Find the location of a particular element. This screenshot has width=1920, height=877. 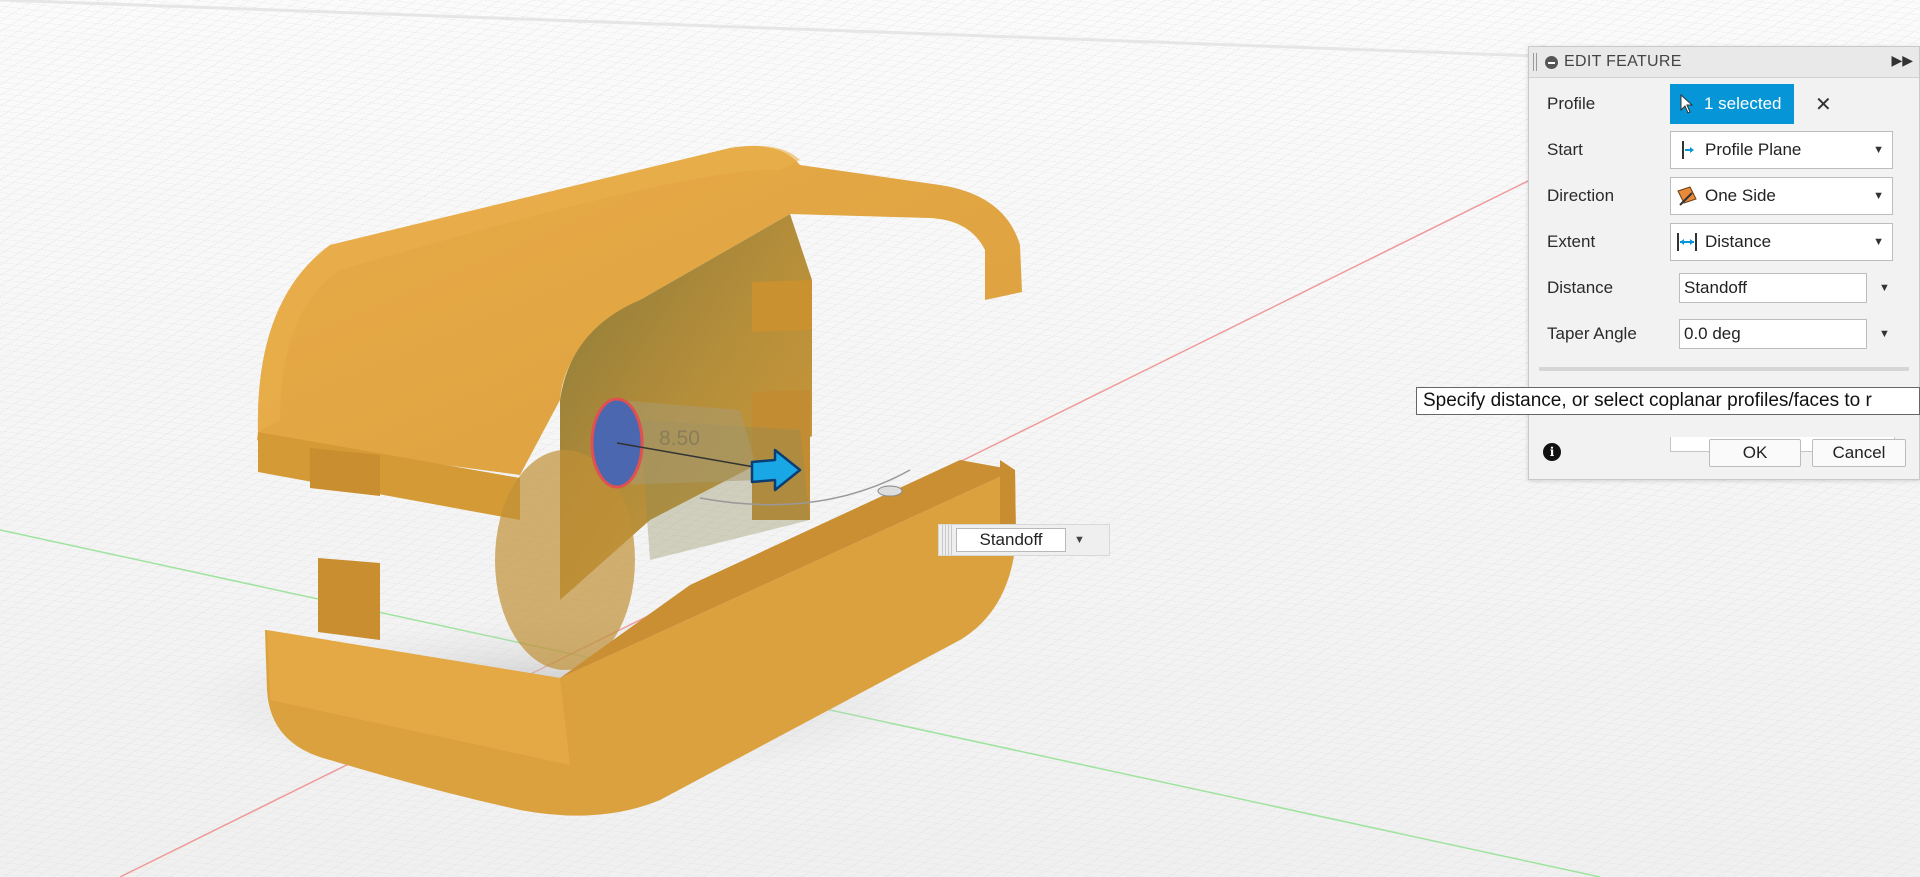

expand-icon: ▶▶ is located at coordinates (1902, 60).